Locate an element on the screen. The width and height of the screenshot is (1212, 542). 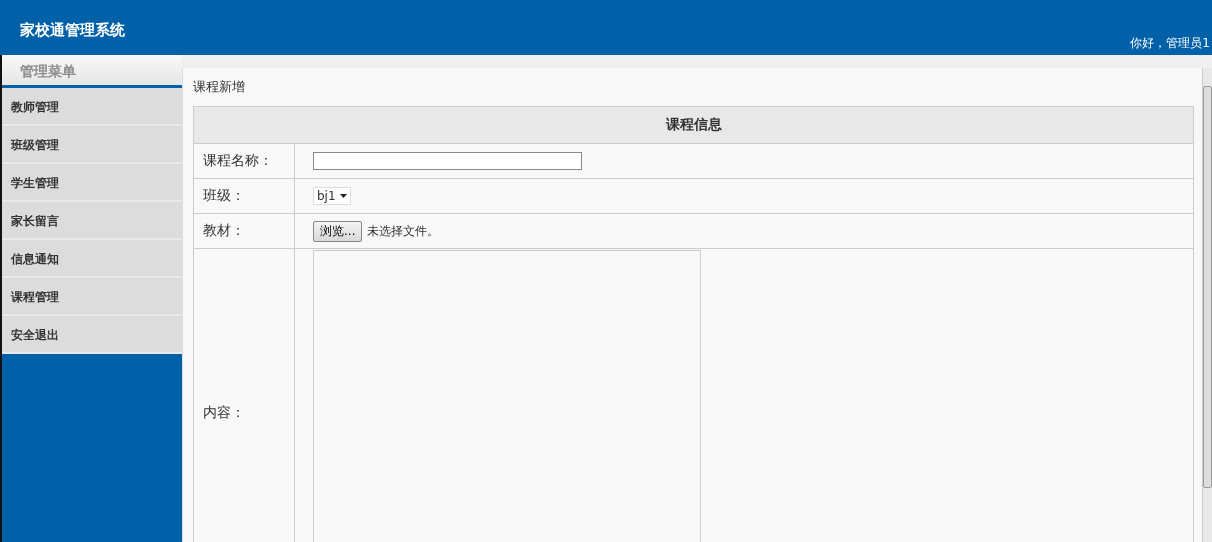
caret-icon is located at coordinates (343, 196).